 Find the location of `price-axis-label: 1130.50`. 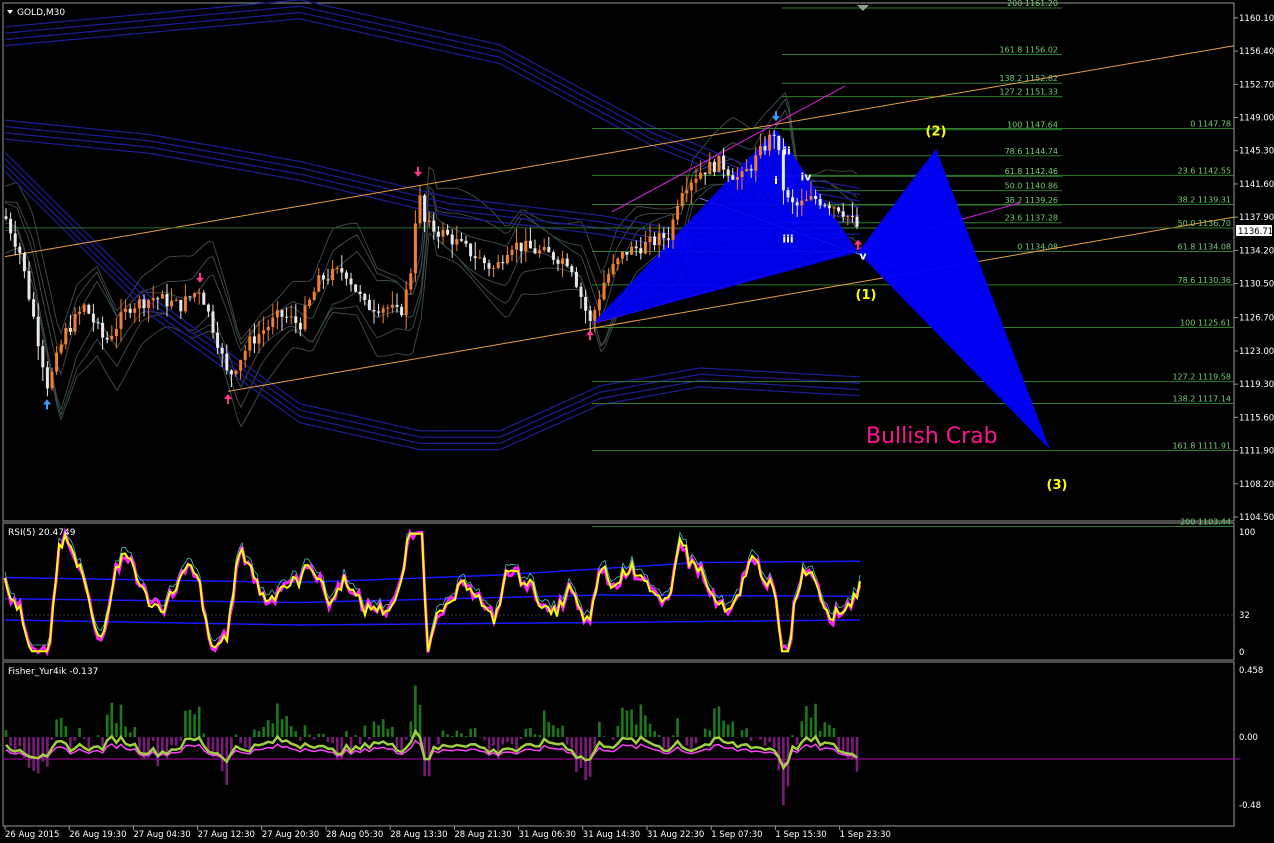

price-axis-label: 1130.50 is located at coordinates (1256, 285).